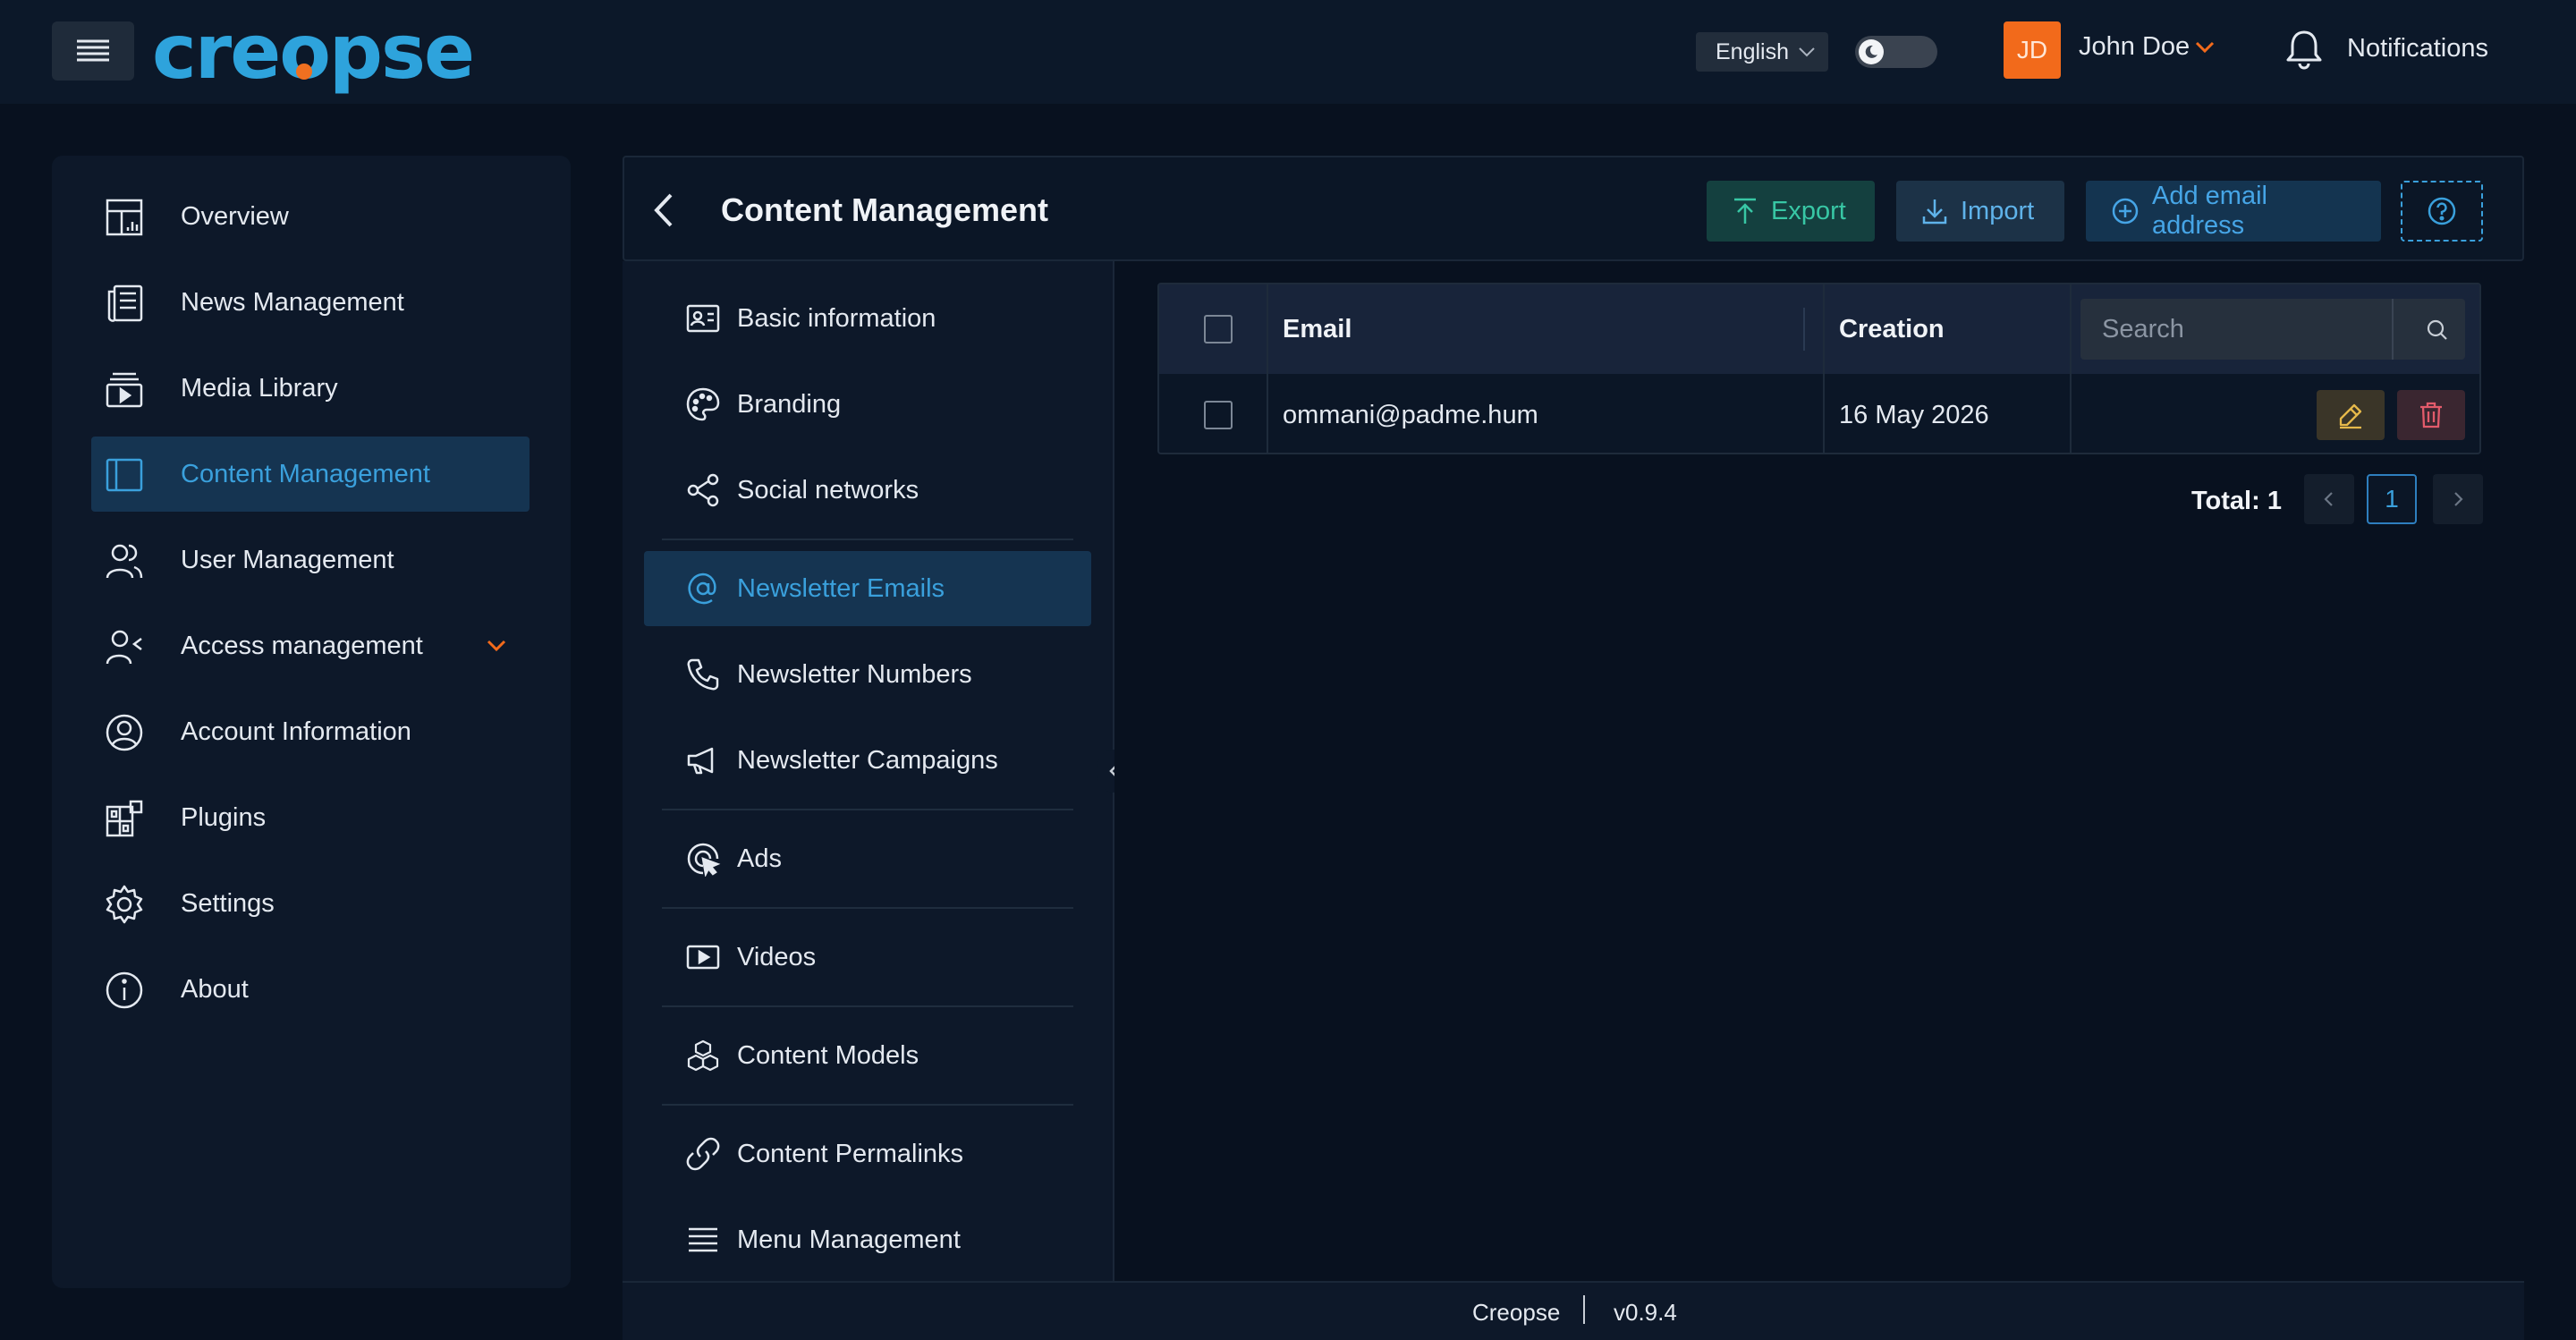 Image resolution: width=2576 pixels, height=1340 pixels. I want to click on subnav-item-content-models: Content Models, so click(867, 1055).